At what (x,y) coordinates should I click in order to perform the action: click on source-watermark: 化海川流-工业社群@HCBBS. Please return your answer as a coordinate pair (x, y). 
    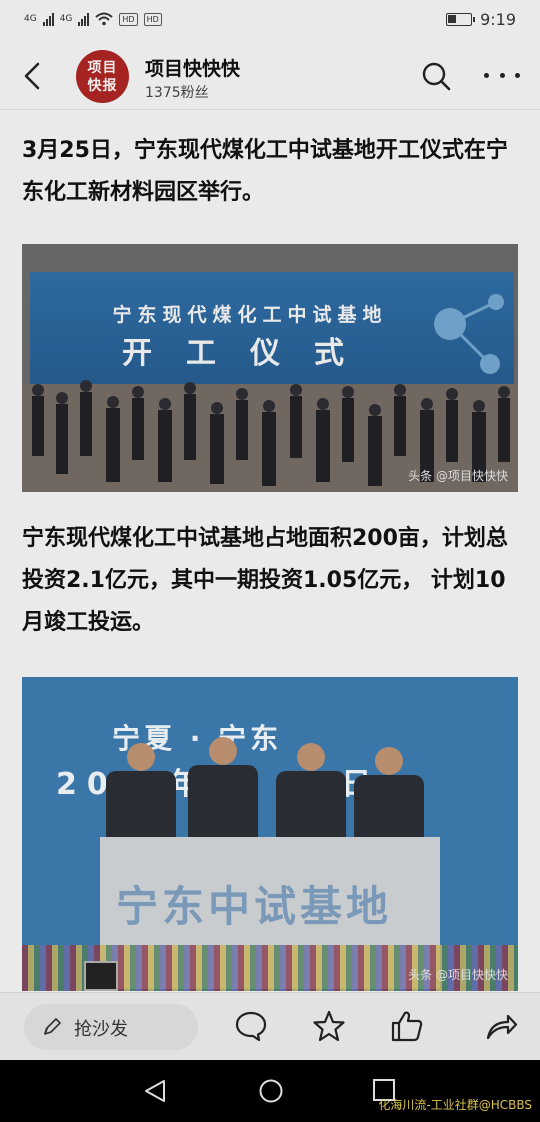
    Looking at the image, I should click on (455, 1105).